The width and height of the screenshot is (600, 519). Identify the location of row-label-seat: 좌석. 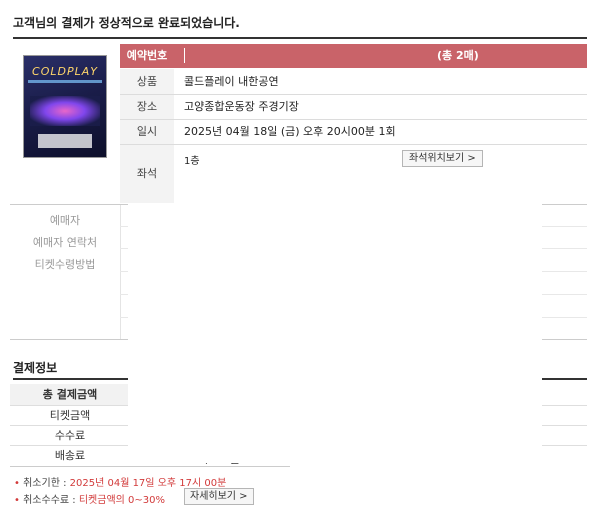
(147, 174).